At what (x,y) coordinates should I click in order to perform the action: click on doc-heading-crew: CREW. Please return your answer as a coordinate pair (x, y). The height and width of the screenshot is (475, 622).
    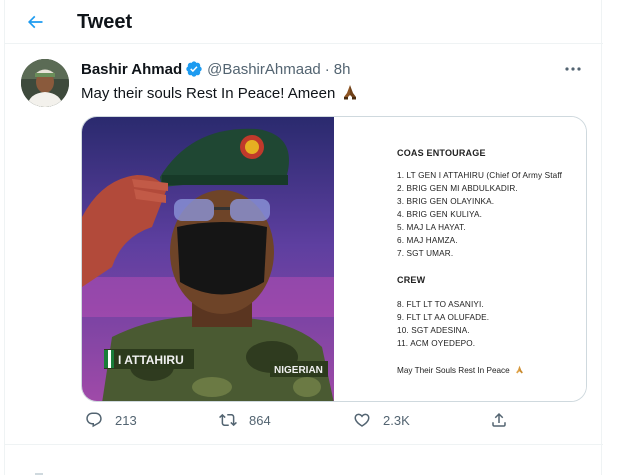
    Looking at the image, I should click on (411, 280).